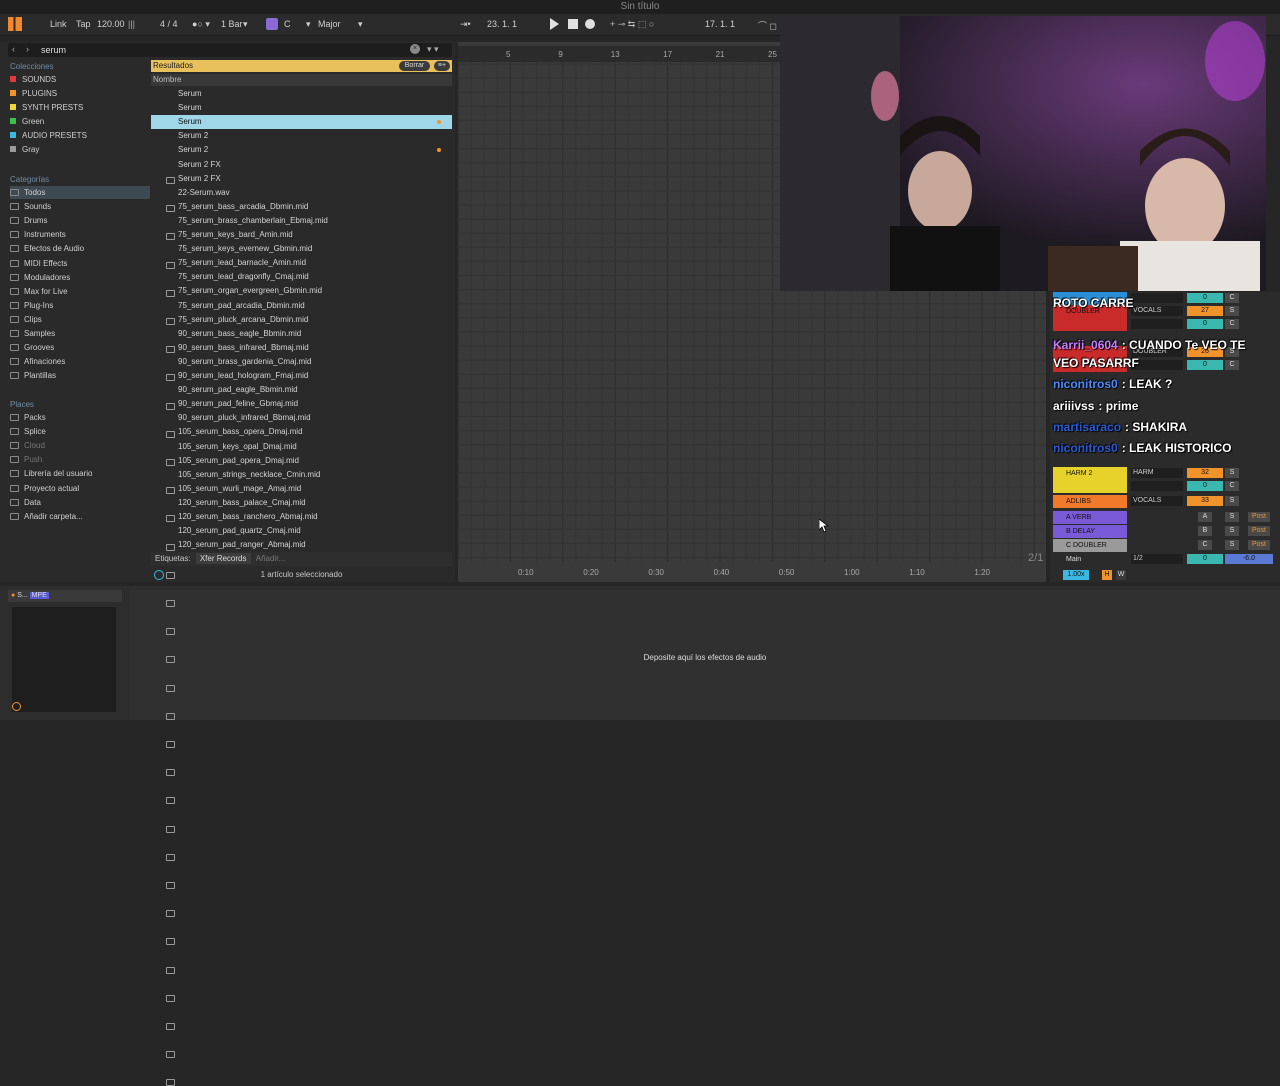 The image size is (1280, 1086). I want to click on category-item: Samples, so click(80, 333).